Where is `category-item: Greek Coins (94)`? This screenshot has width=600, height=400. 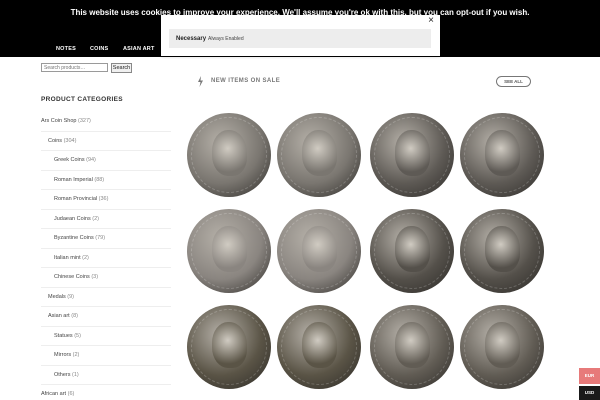 category-item: Greek Coins (94) is located at coordinates (106, 161).